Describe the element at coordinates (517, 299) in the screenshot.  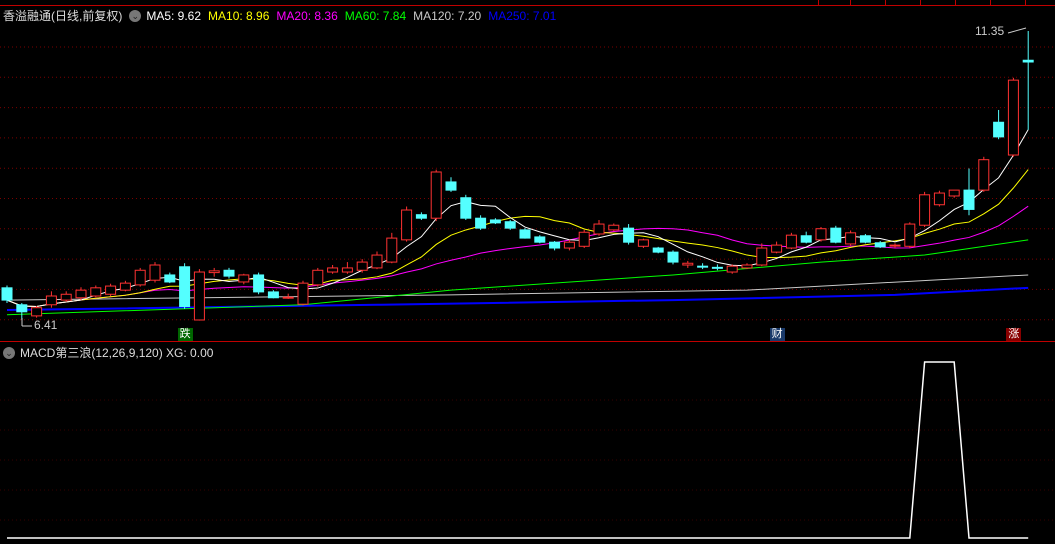
I see `ma250-line` at that location.